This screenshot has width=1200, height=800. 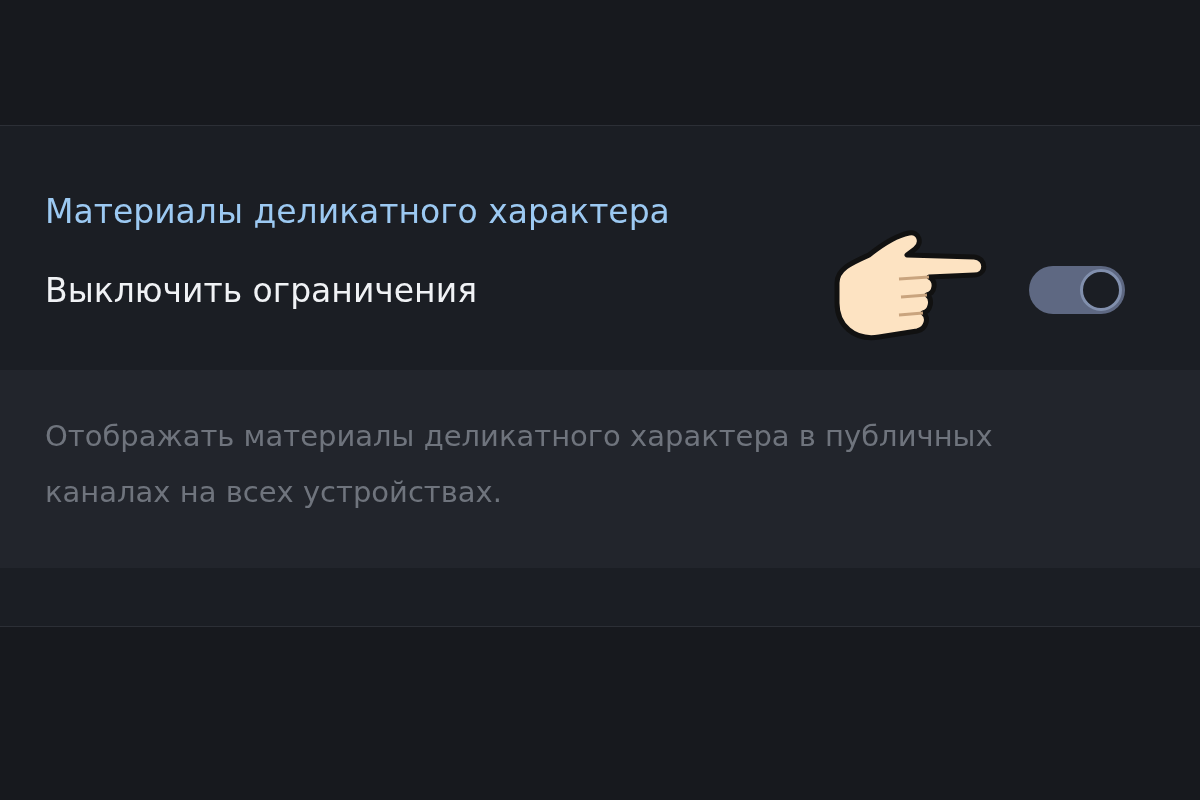 I want to click on setting-label: Выключить ограничения, so click(x=261, y=290).